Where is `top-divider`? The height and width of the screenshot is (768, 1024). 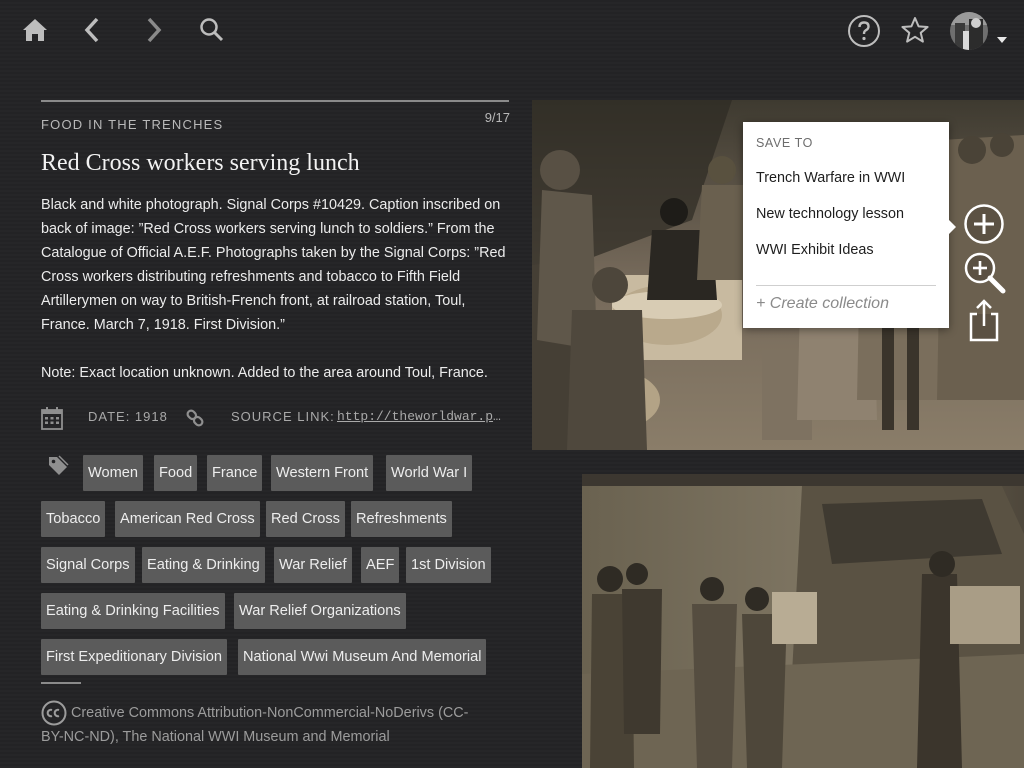 top-divider is located at coordinates (275, 101).